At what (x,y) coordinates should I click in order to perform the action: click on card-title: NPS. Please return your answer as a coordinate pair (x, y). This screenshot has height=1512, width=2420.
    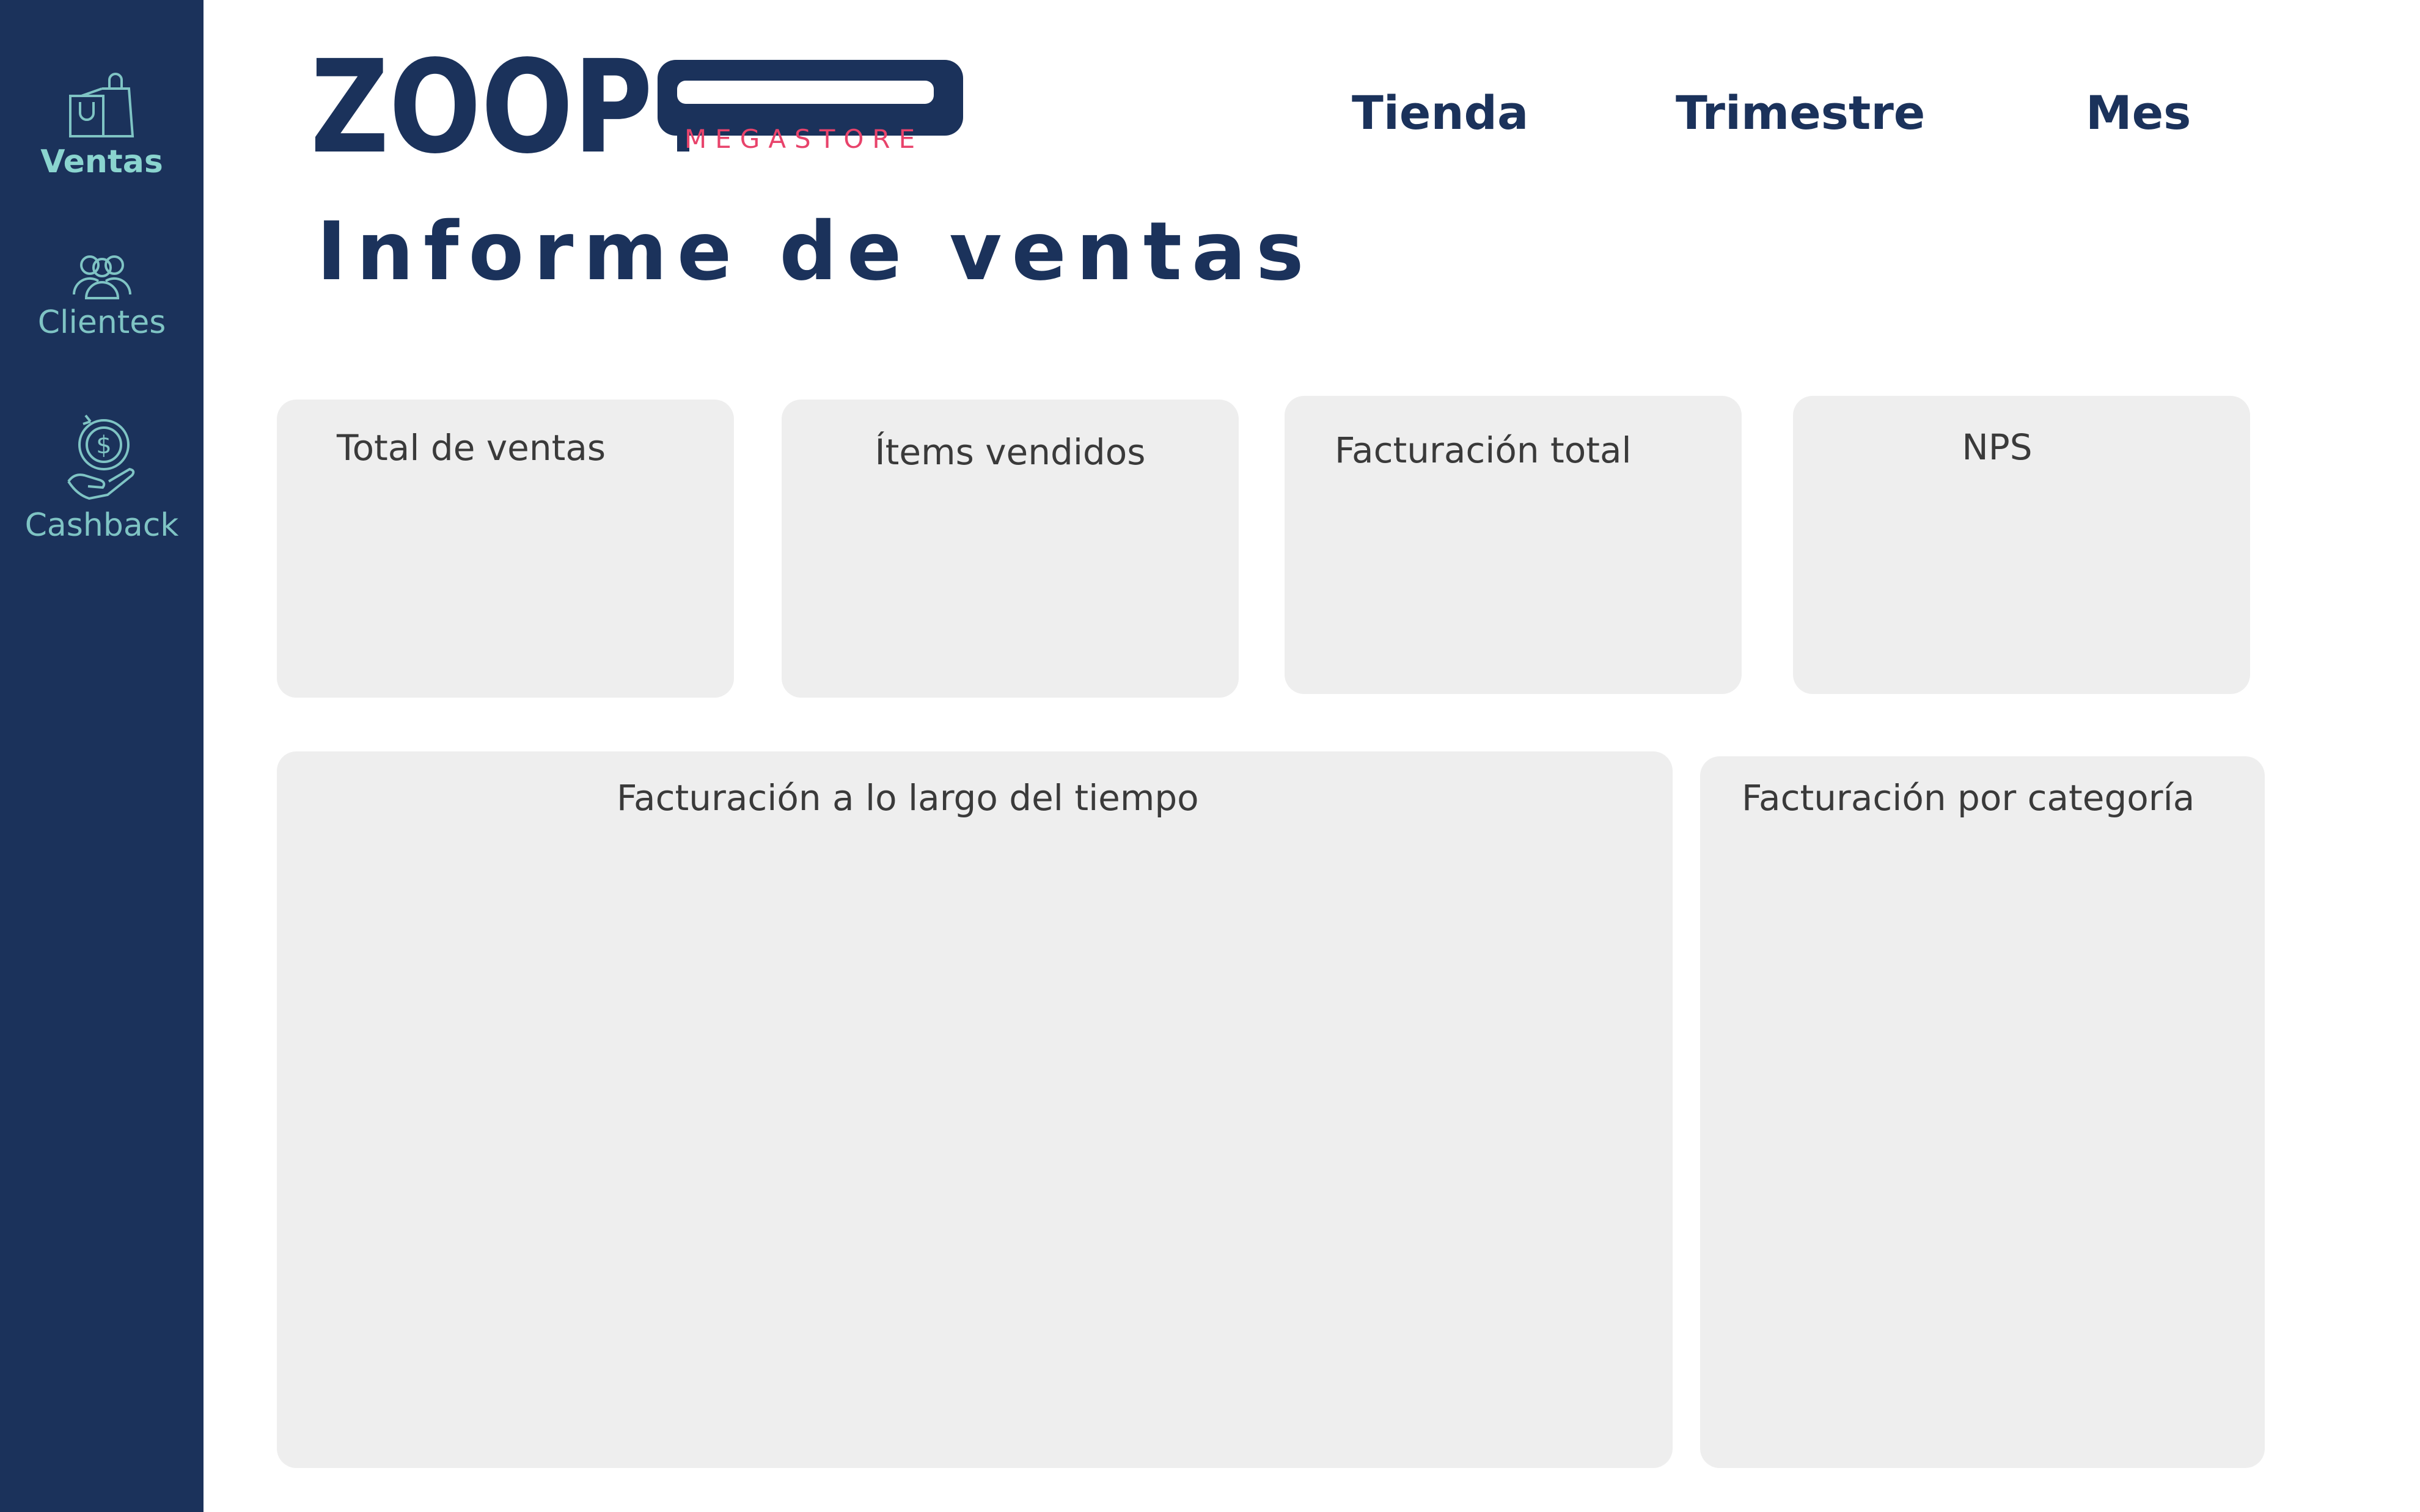
    Looking at the image, I should click on (1998, 447).